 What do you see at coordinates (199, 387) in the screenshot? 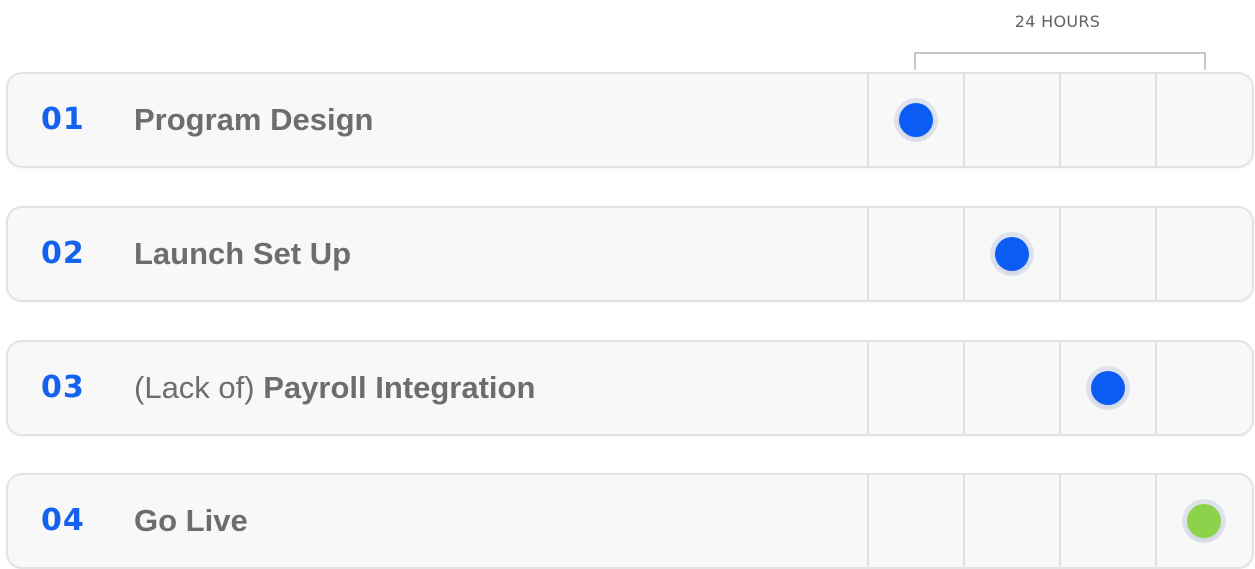
I see `step-title-prefix: (Lack of)` at bounding box center [199, 387].